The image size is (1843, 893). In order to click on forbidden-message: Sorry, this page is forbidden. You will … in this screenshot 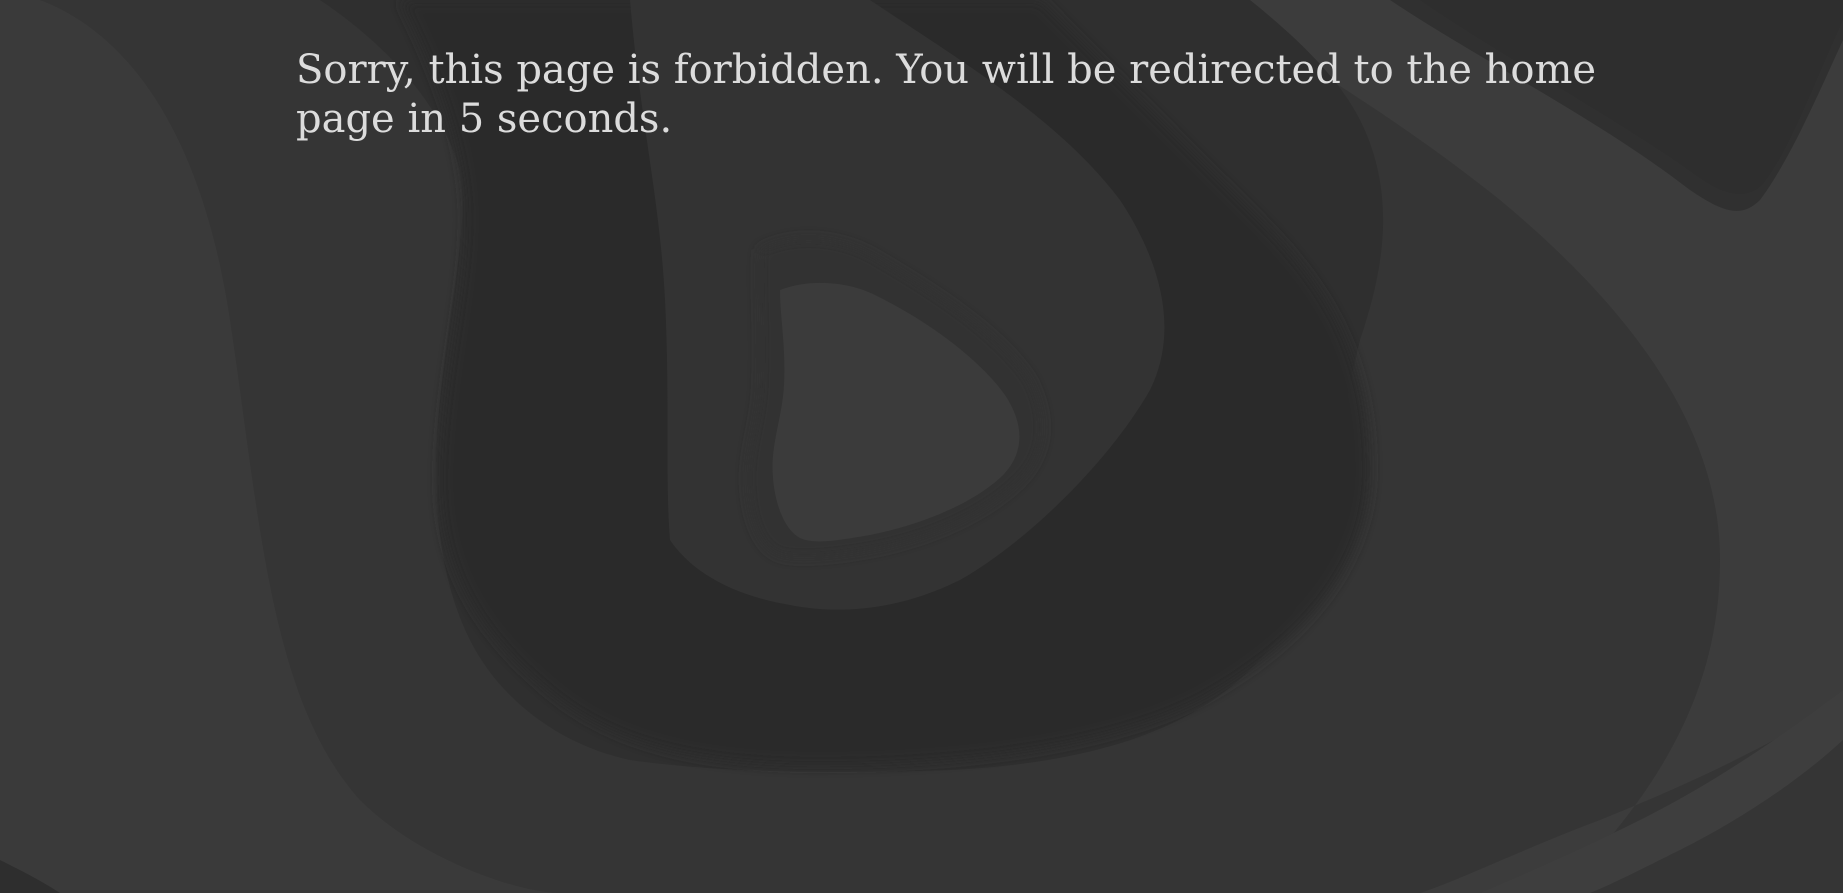, I will do `click(946, 94)`.